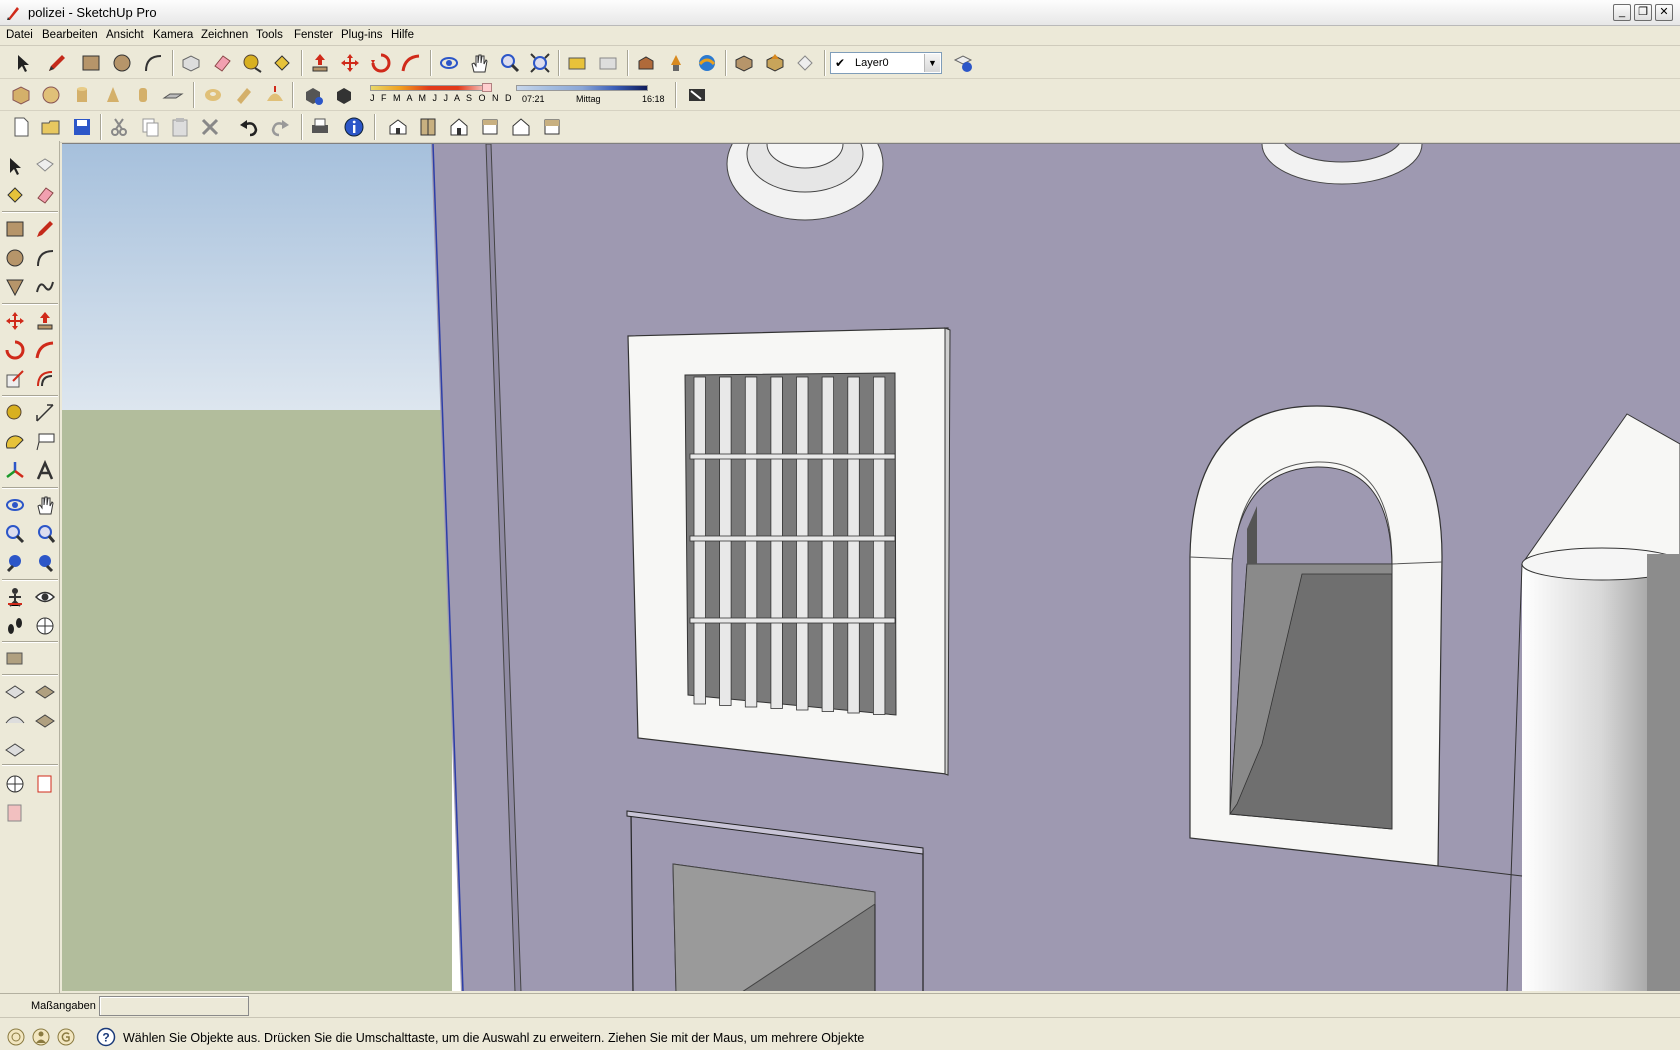 Image resolution: width=1680 pixels, height=1050 pixels. What do you see at coordinates (15, 471) in the screenshot?
I see `left-axes-button` at bounding box center [15, 471].